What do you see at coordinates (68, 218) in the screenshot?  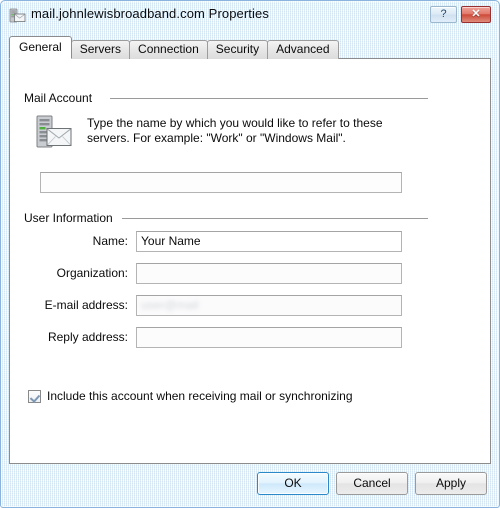 I see `user-information-group-label: User Information` at bounding box center [68, 218].